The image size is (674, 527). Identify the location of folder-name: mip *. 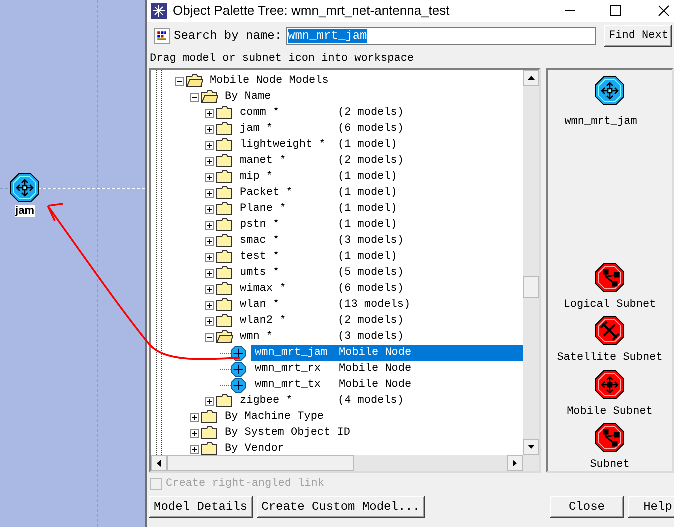
(289, 177).